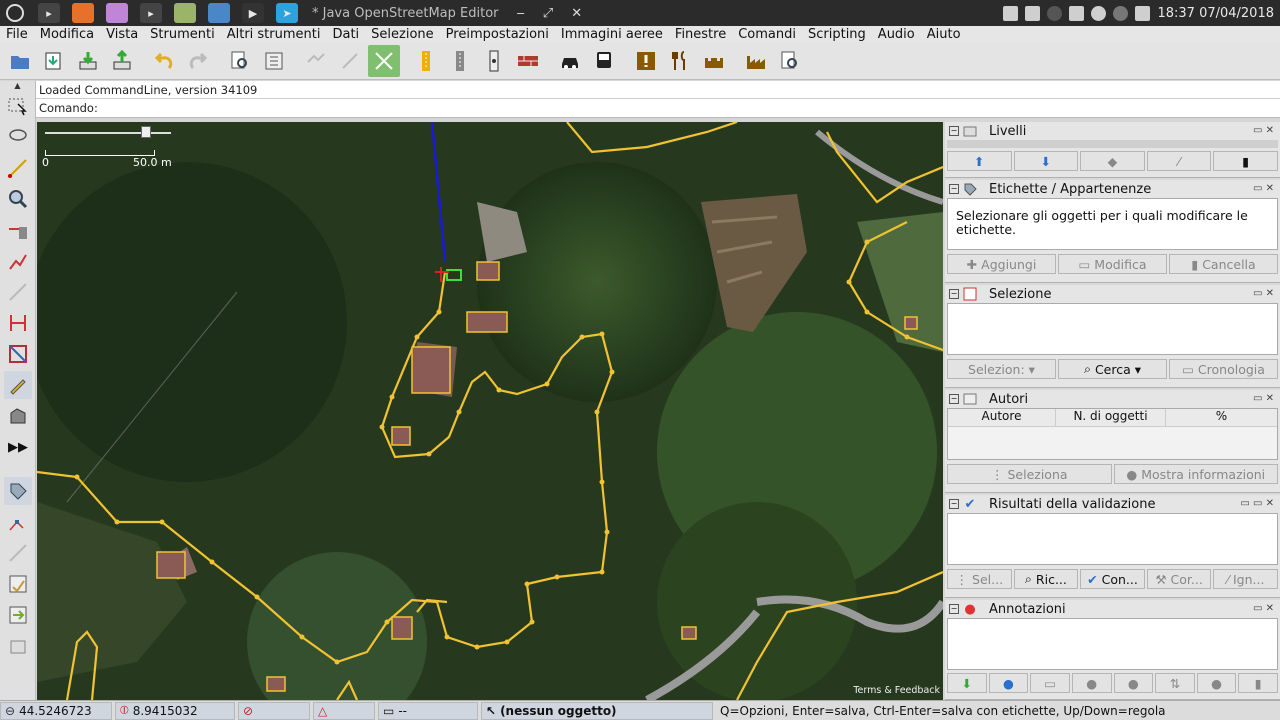 The height and width of the screenshot is (720, 1280). Describe the element at coordinates (1112, 644) in the screenshot. I see `notes-list` at that location.